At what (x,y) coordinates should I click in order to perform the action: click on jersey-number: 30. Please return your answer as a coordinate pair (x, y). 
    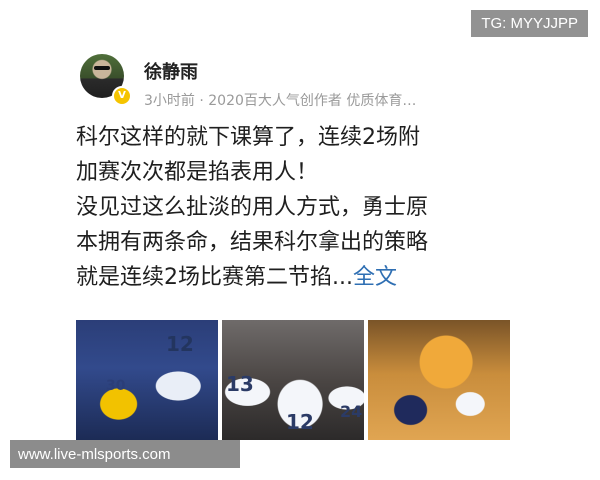
    Looking at the image, I should click on (116, 386).